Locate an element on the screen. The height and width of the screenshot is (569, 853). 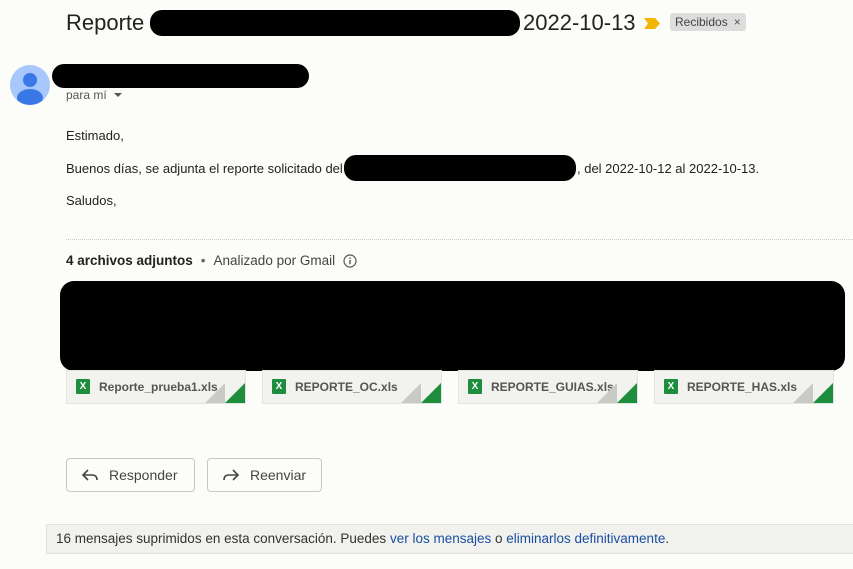
body-closing: Saludos, is located at coordinates (91, 200).